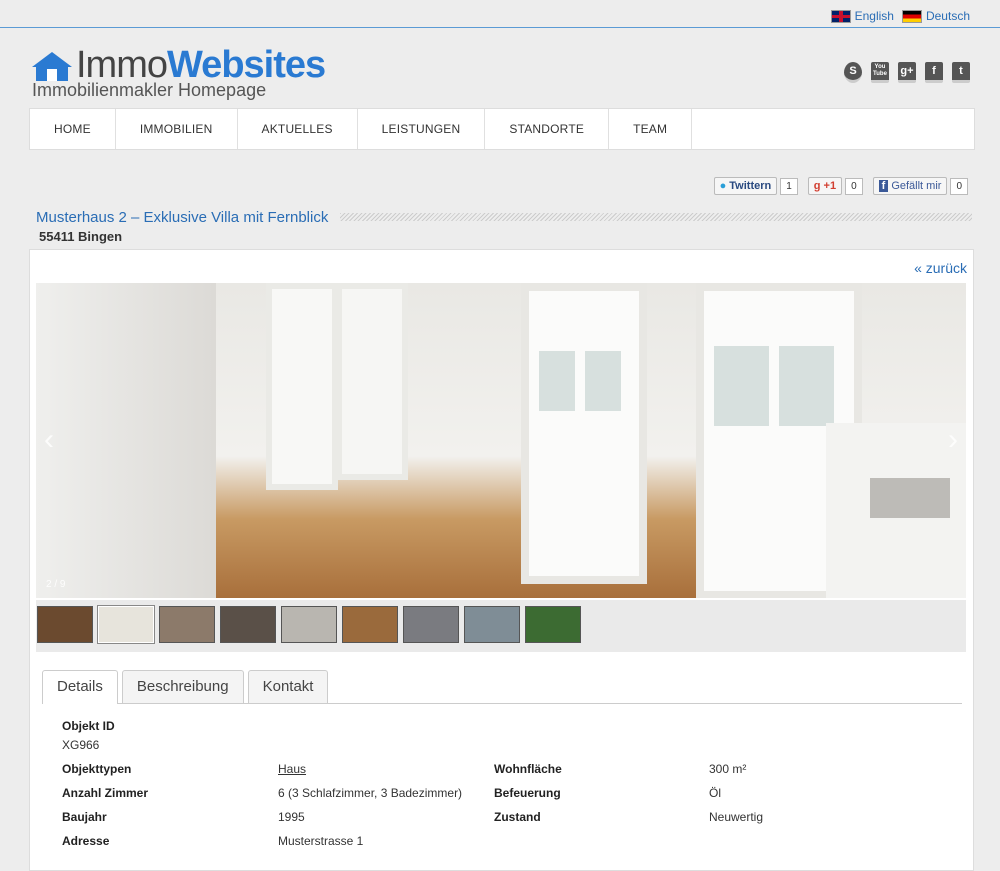 This screenshot has height=871, width=1000. I want to click on gallery-thumbnail-active, so click(126, 624).